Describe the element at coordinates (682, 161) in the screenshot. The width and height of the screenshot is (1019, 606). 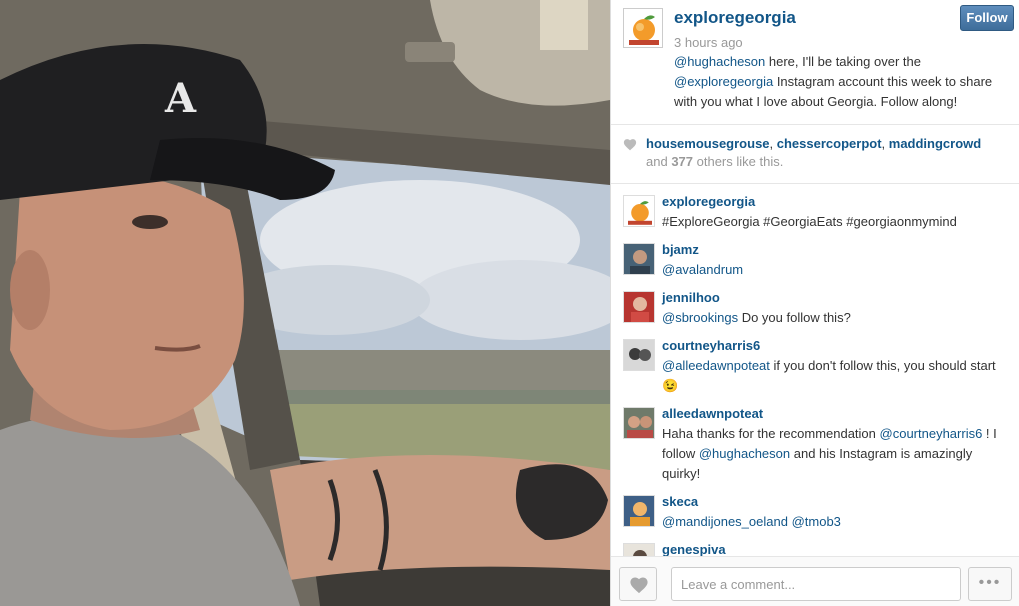
I see `likes-number: 377` at that location.